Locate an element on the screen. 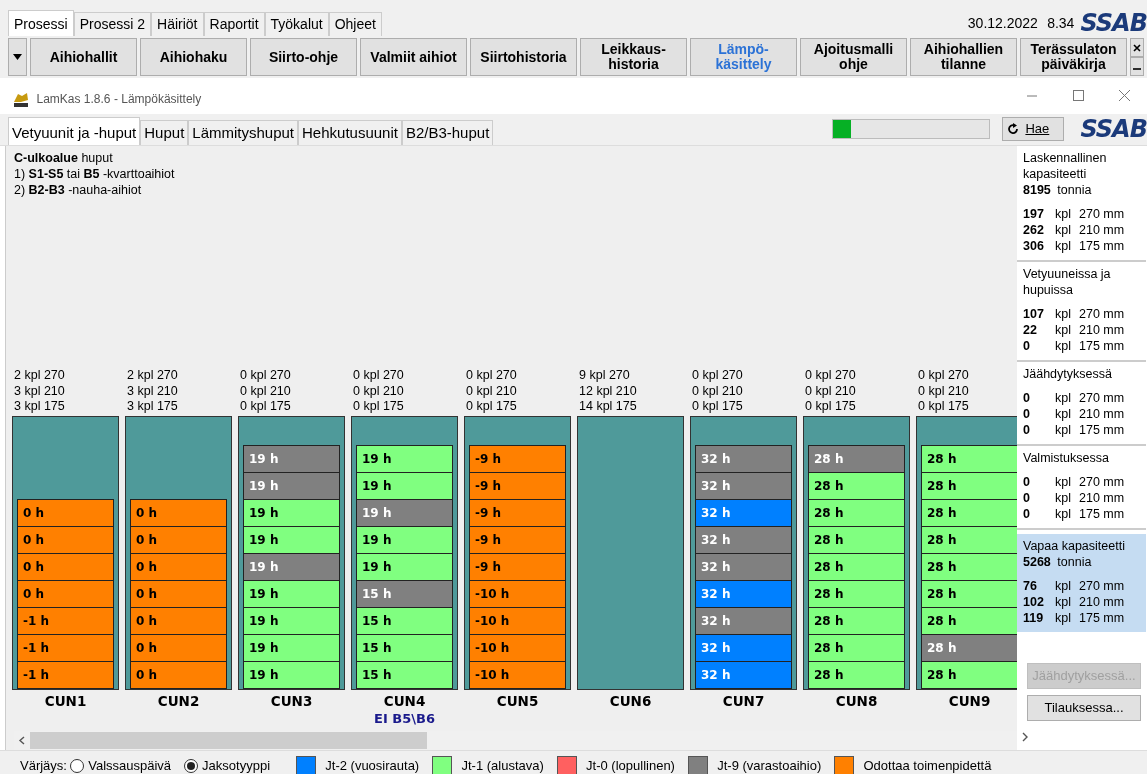  minimize-button is located at coordinates (1137, 66).